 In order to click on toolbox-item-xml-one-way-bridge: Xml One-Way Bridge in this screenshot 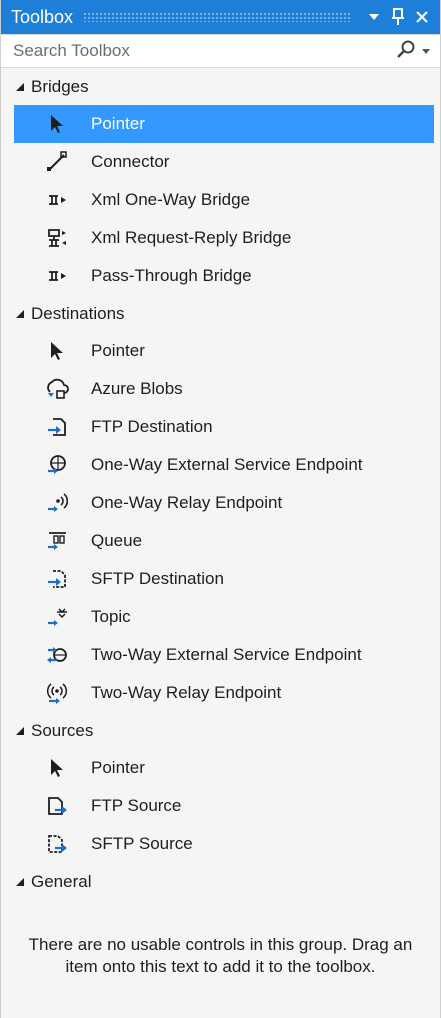, I will do `click(220, 200)`.